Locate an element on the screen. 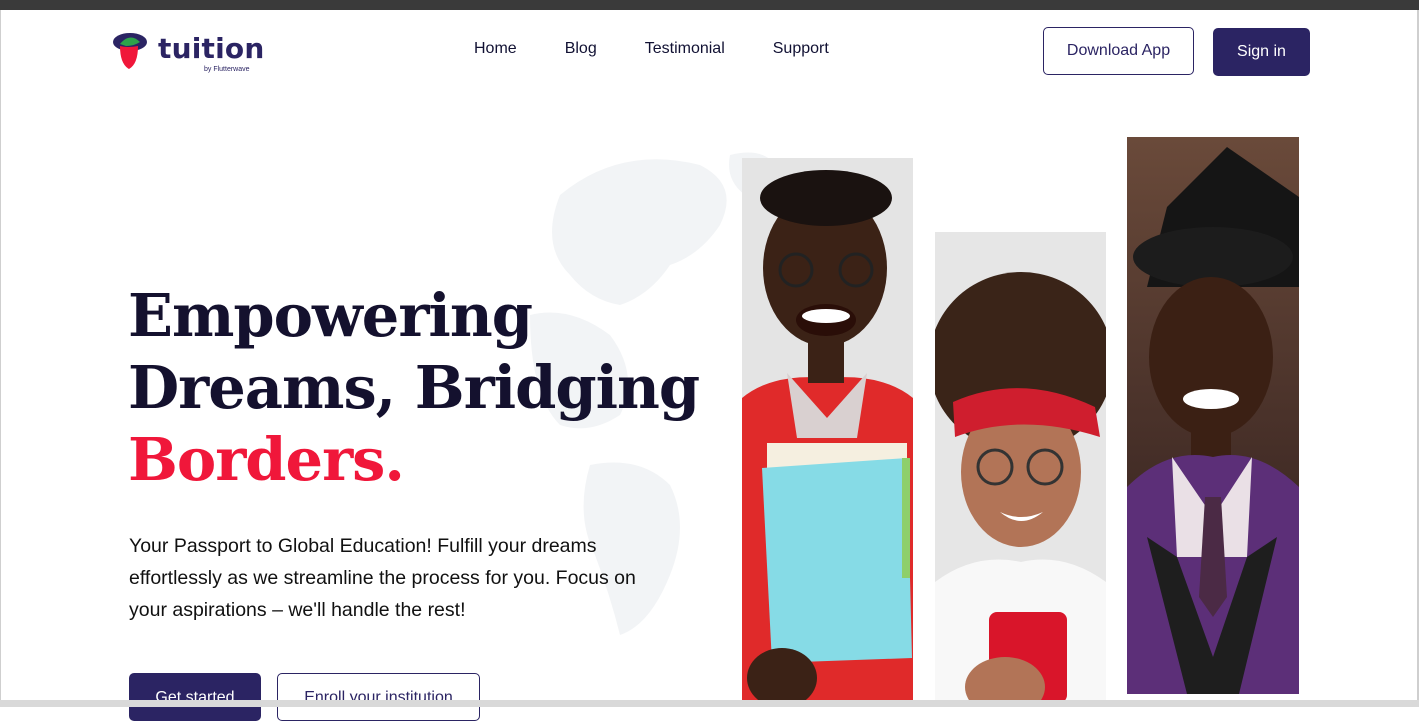 The height and width of the screenshot is (721, 1419). window-bottom-edge is located at coordinates (709, 703).